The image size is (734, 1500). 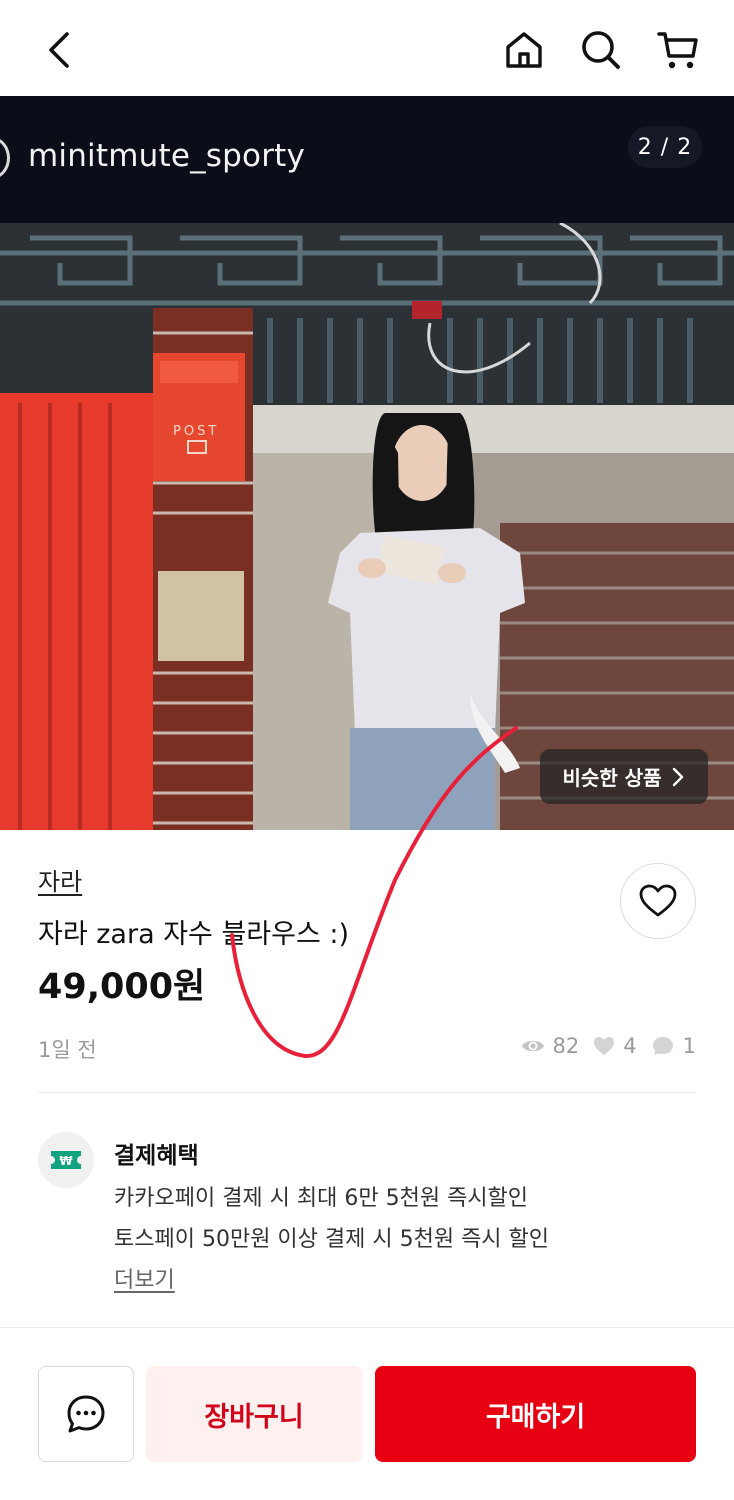 I want to click on chat-button, so click(x=86, y=1414).